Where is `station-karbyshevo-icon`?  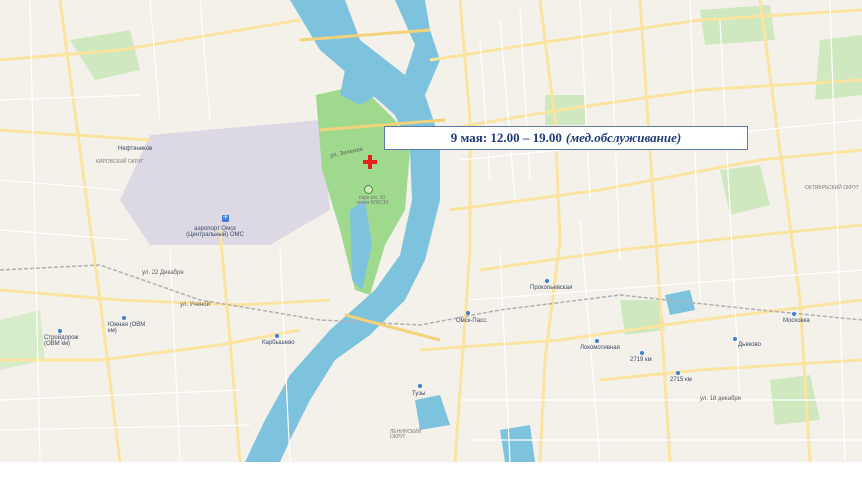 station-karbyshevo-icon is located at coordinates (277, 336).